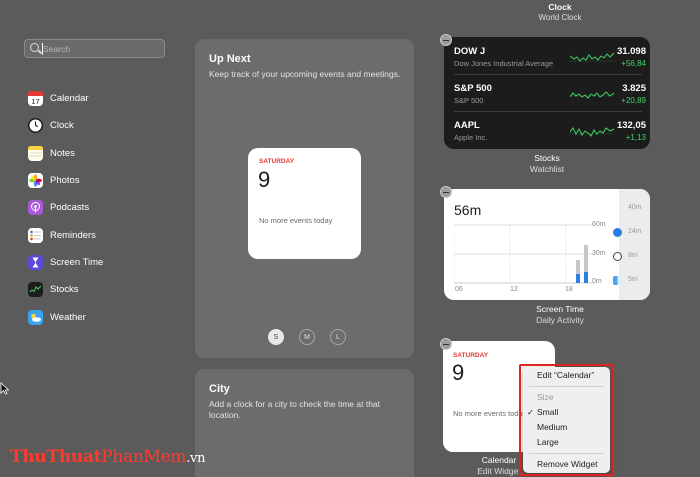  Describe the element at coordinates (446, 40) in the screenshot. I see `remove-stocks-widget-button` at that location.